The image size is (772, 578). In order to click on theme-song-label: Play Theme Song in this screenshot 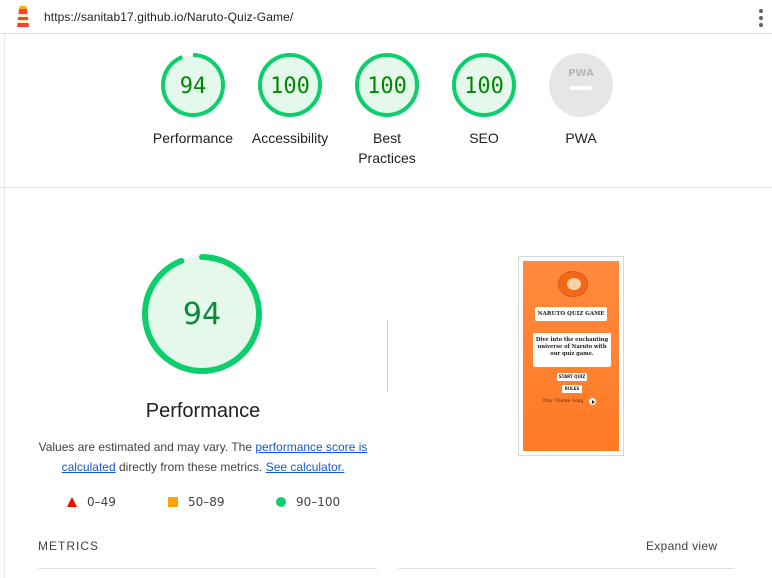, I will do `click(563, 401)`.